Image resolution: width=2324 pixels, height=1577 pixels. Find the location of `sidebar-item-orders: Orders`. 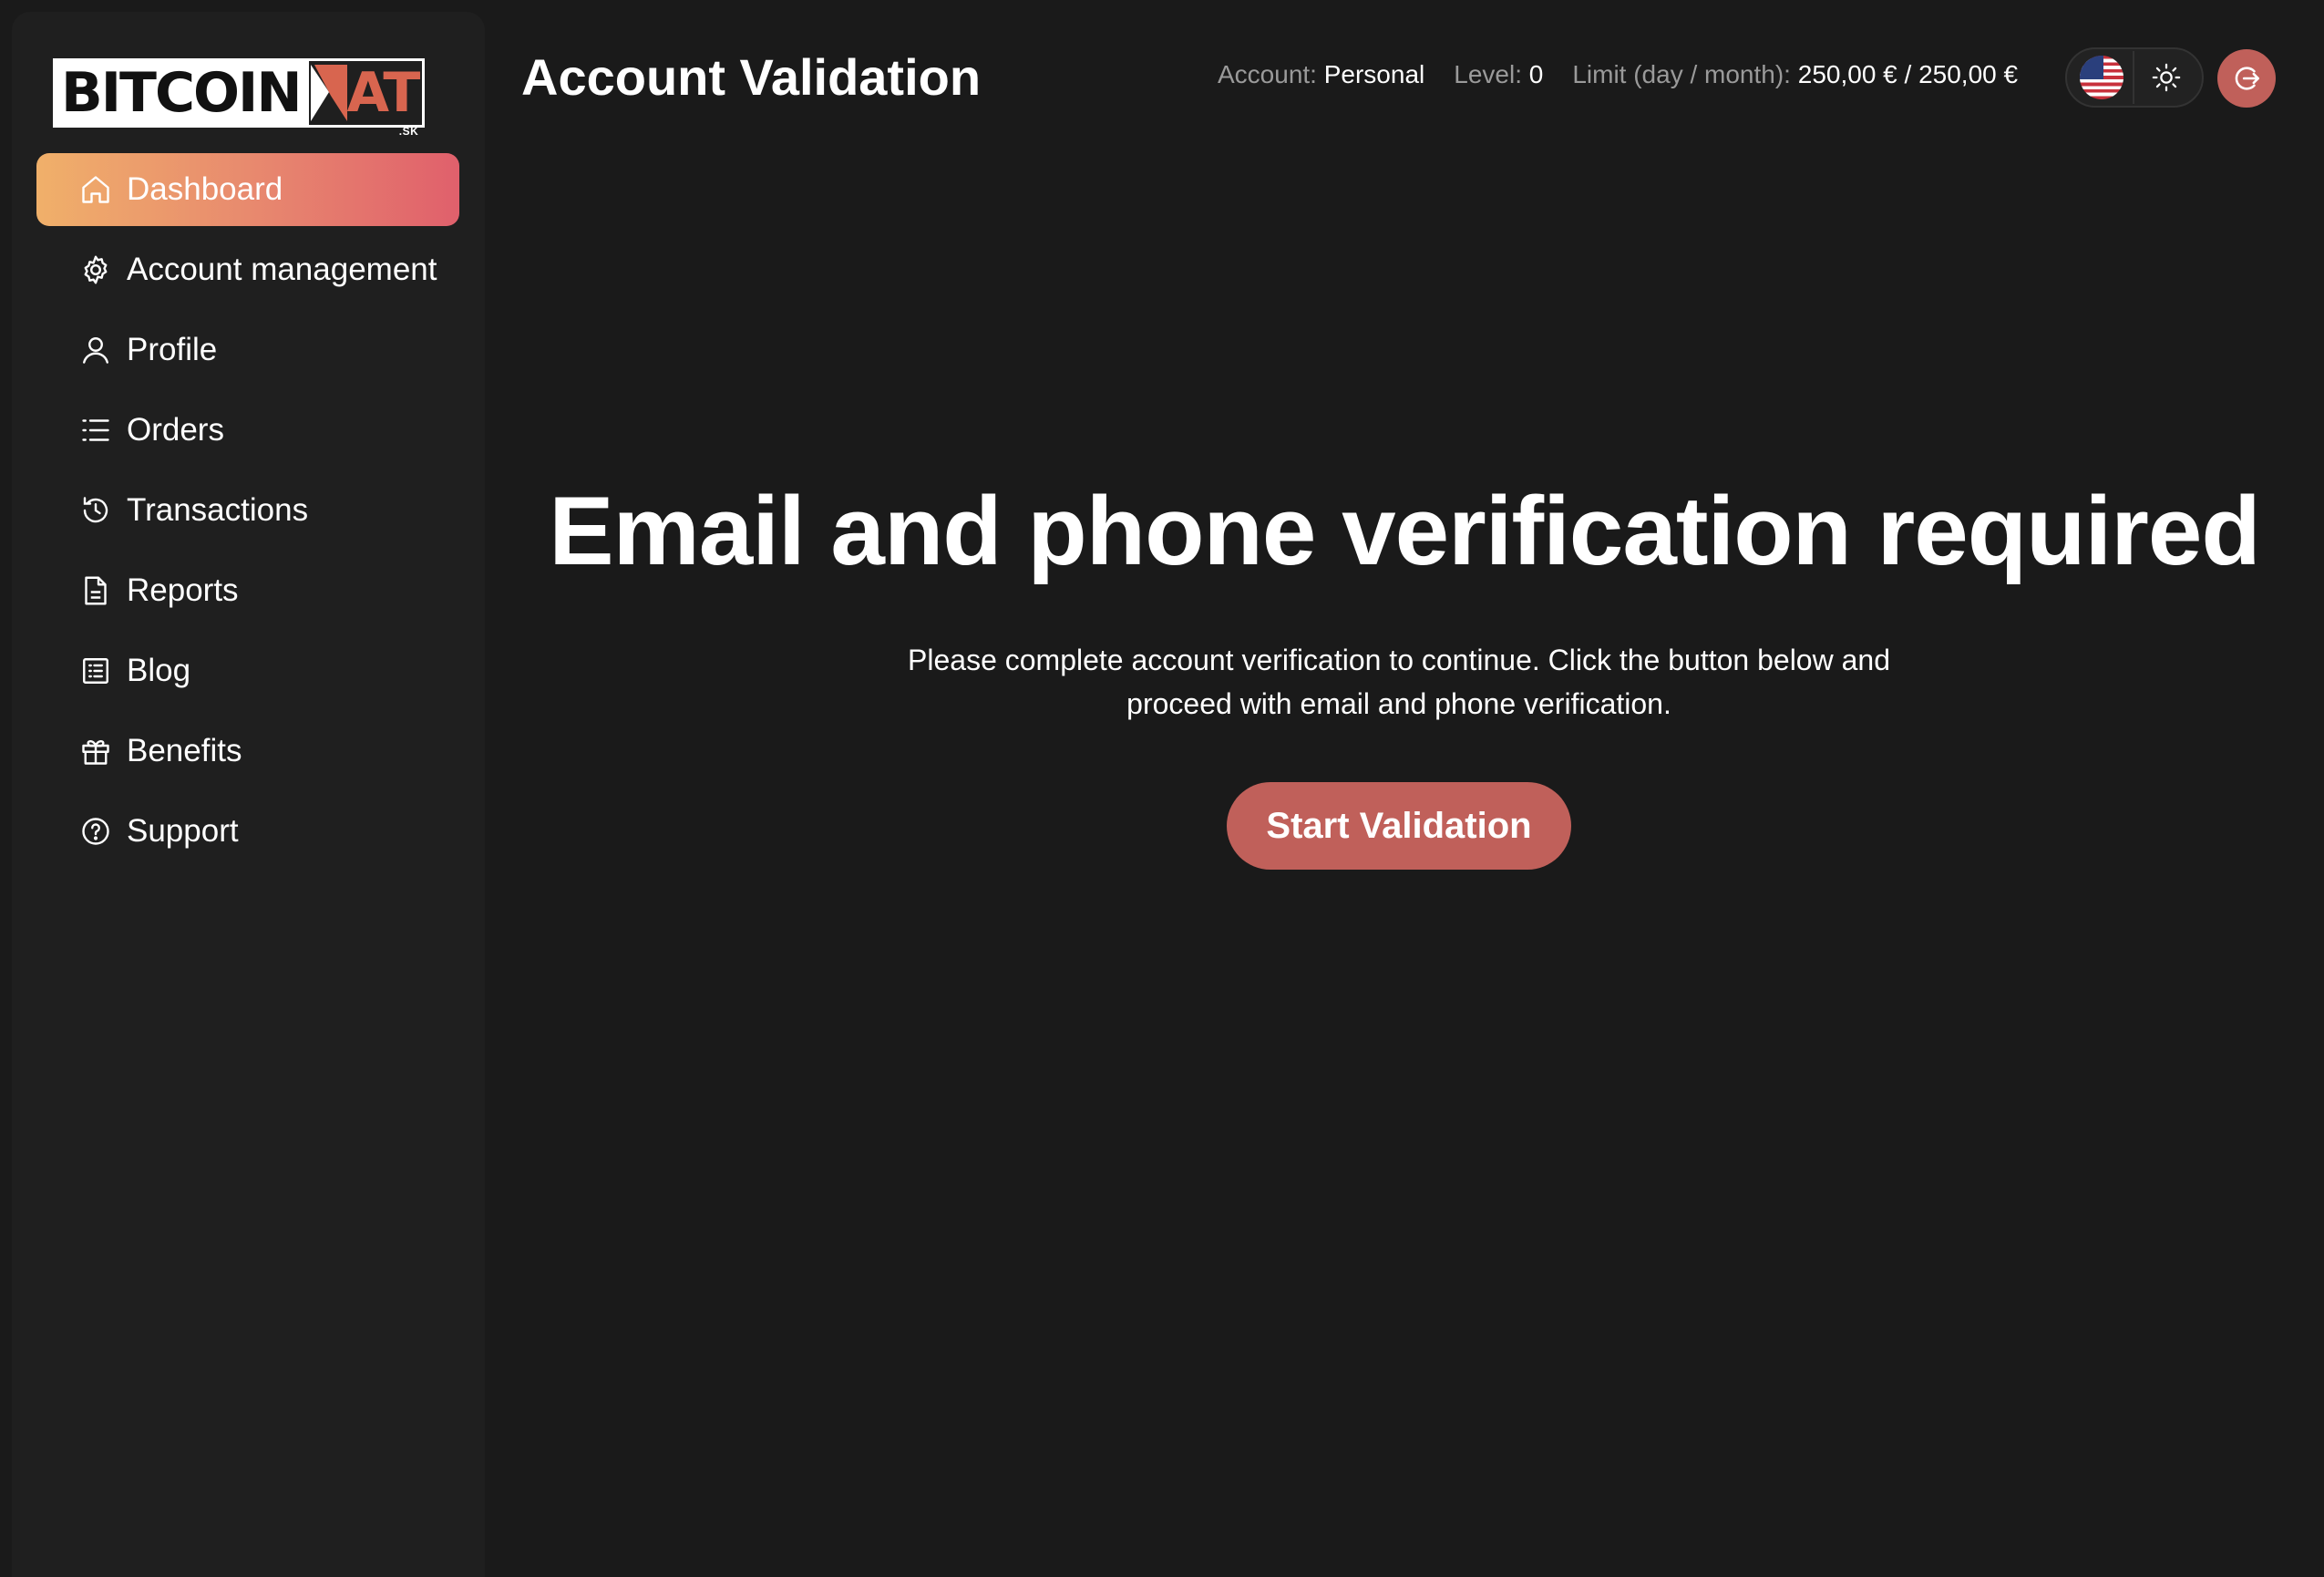

sidebar-item-orders: Orders is located at coordinates (247, 431).